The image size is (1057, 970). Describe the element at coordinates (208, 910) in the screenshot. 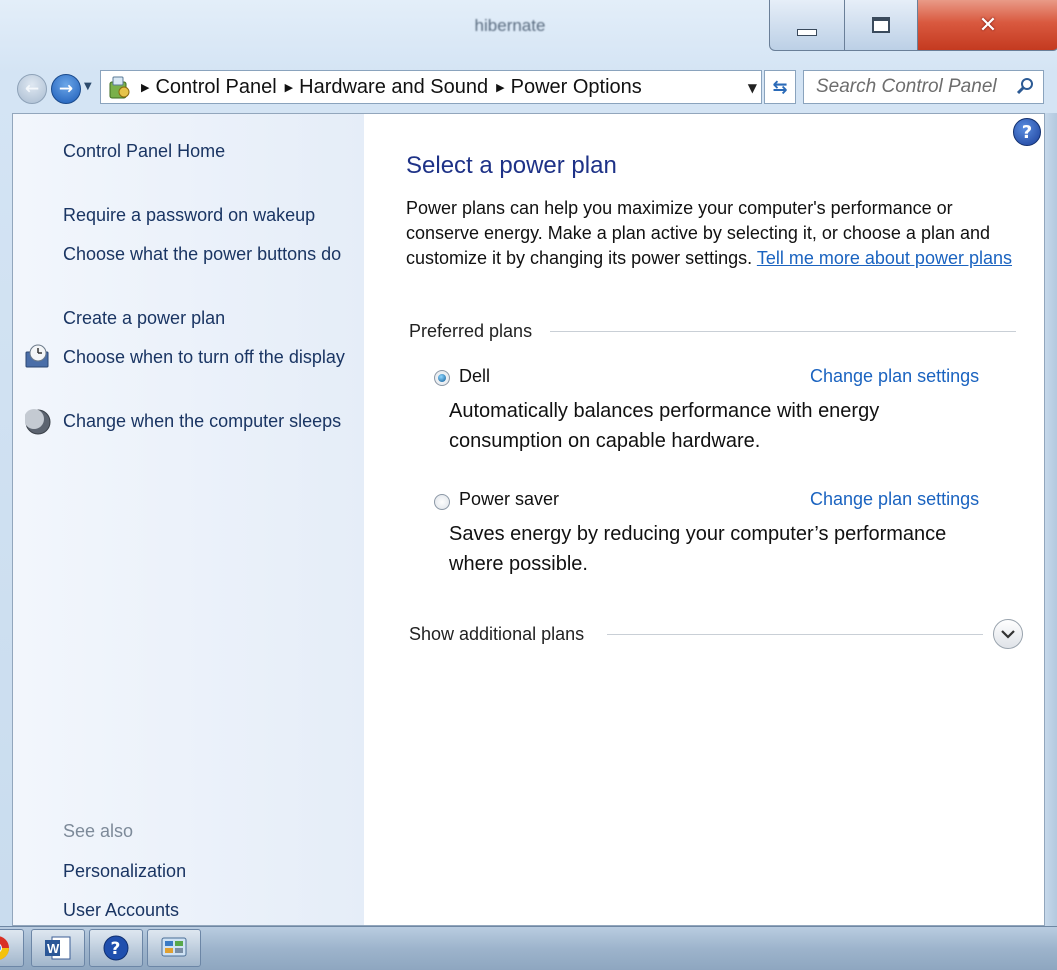

I see `sidebar-item-user-accounts: User Accounts` at that location.